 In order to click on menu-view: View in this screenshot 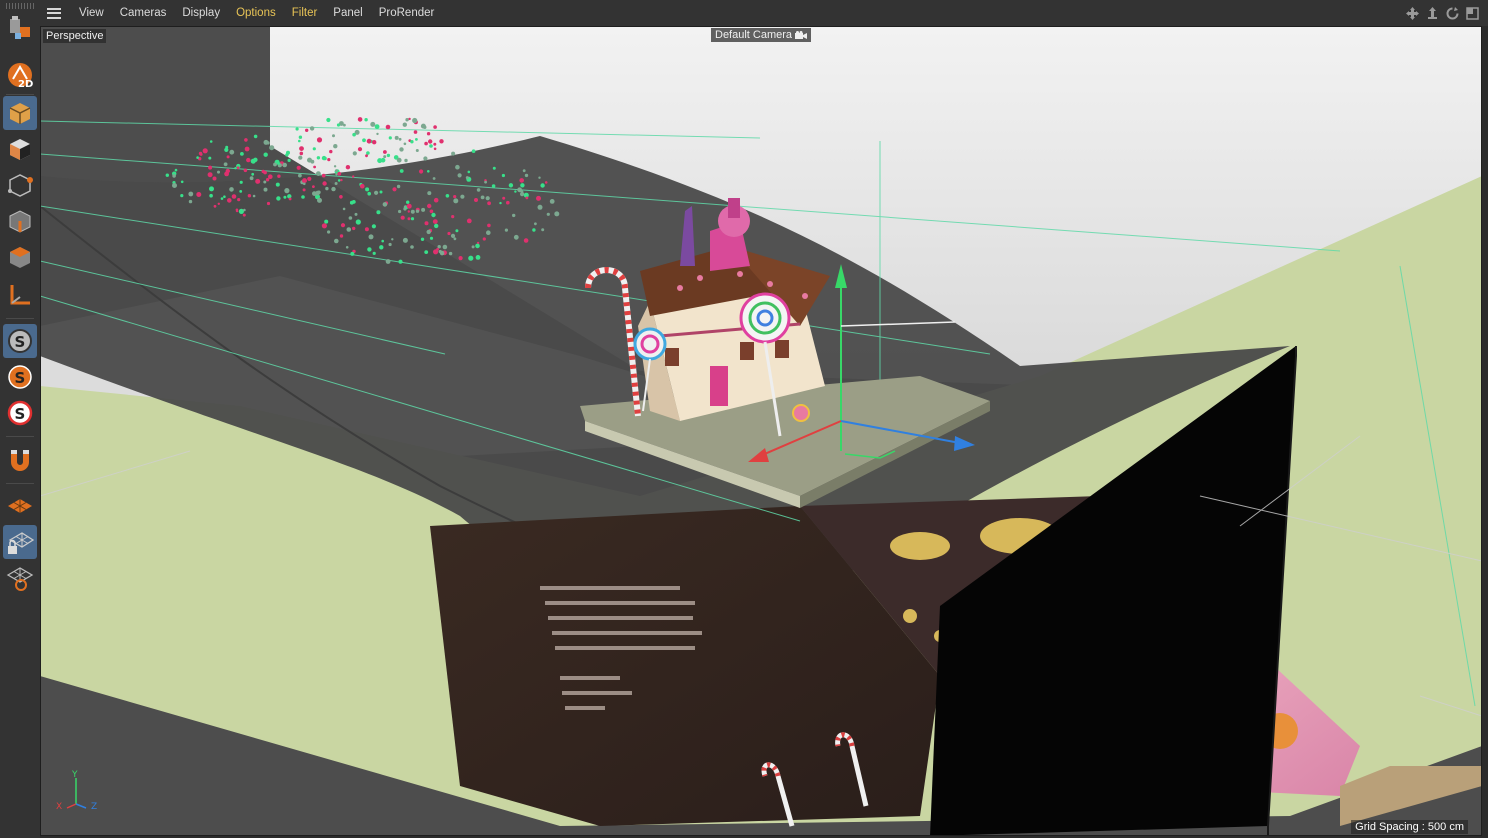, I will do `click(91, 13)`.